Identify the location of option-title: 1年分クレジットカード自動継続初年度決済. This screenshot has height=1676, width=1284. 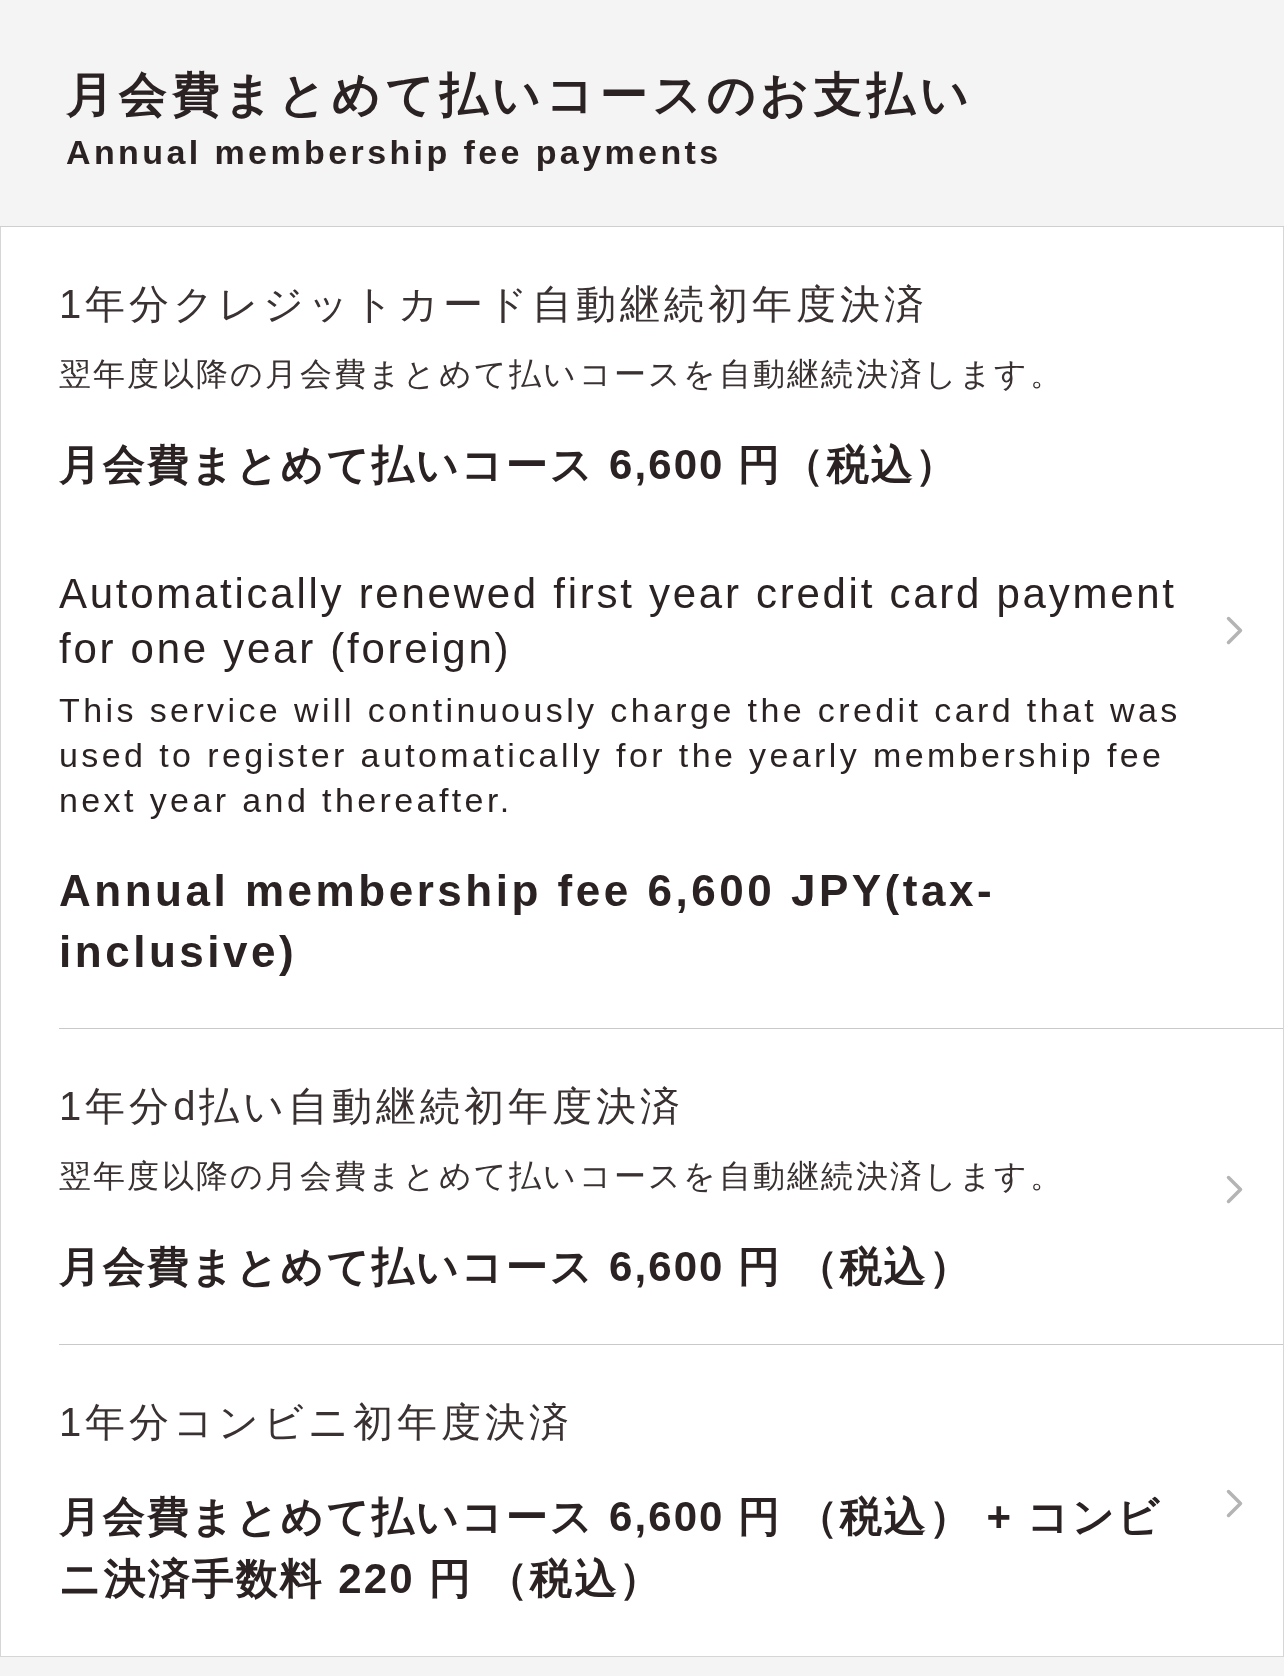
(494, 304).